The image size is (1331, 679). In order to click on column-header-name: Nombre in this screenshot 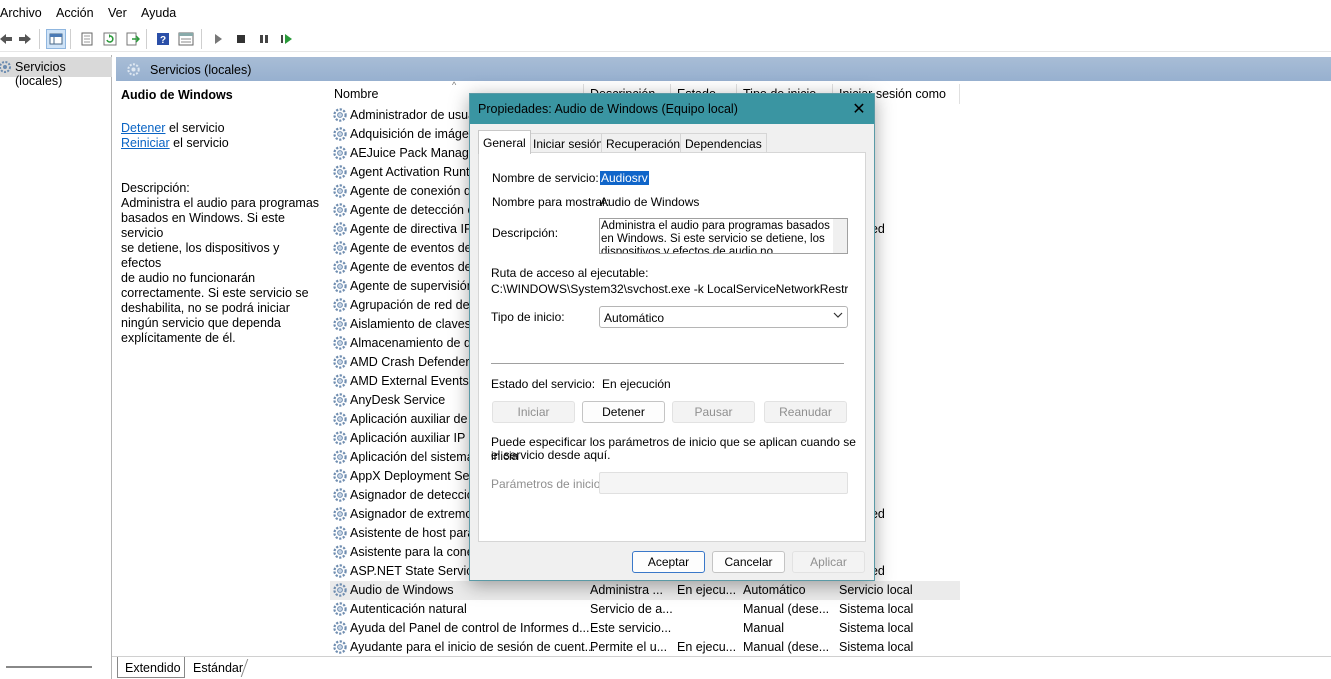, I will do `click(356, 94)`.